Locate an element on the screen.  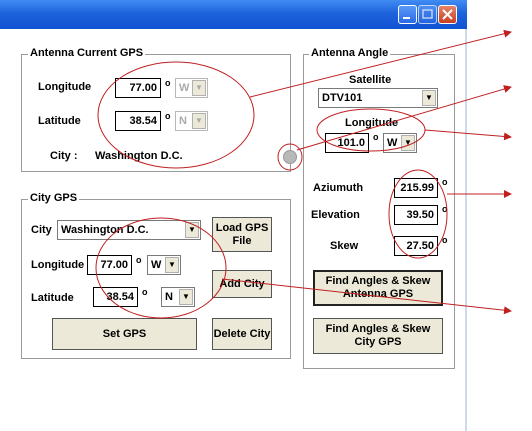
annotation-ellipse-angles is located at coordinates (418, 214).